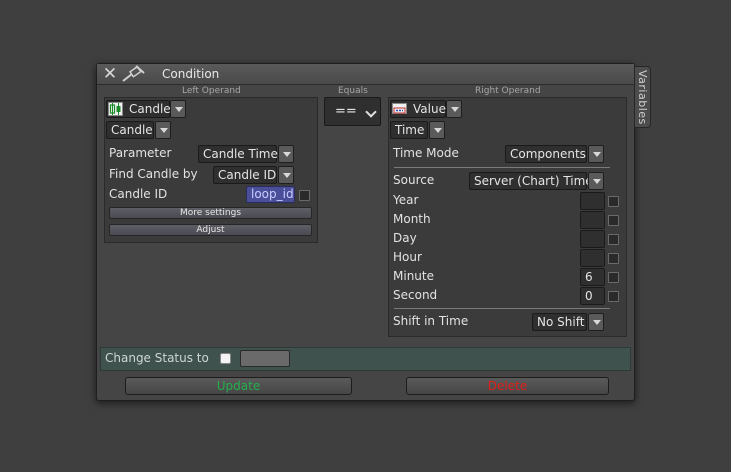 The height and width of the screenshot is (472, 731). Describe the element at coordinates (178, 109) in the screenshot. I see `left-type-dropdown-button` at that location.